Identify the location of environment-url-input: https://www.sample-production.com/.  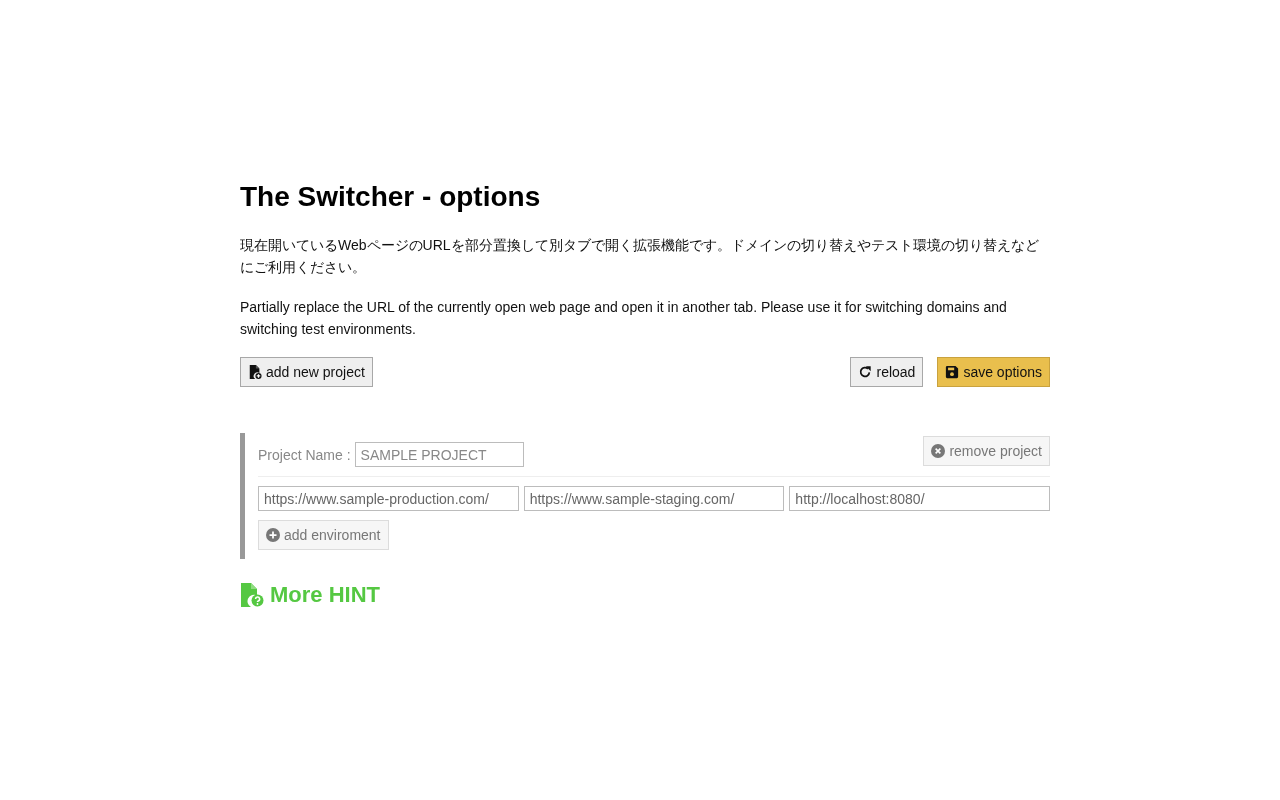
(388, 498).